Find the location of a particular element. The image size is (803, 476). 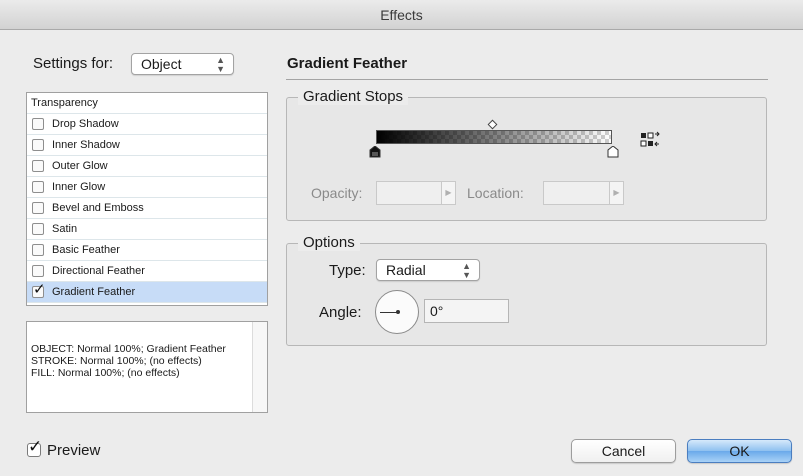

list-item-inner-shadow: Inner Shadow is located at coordinates (147, 145).